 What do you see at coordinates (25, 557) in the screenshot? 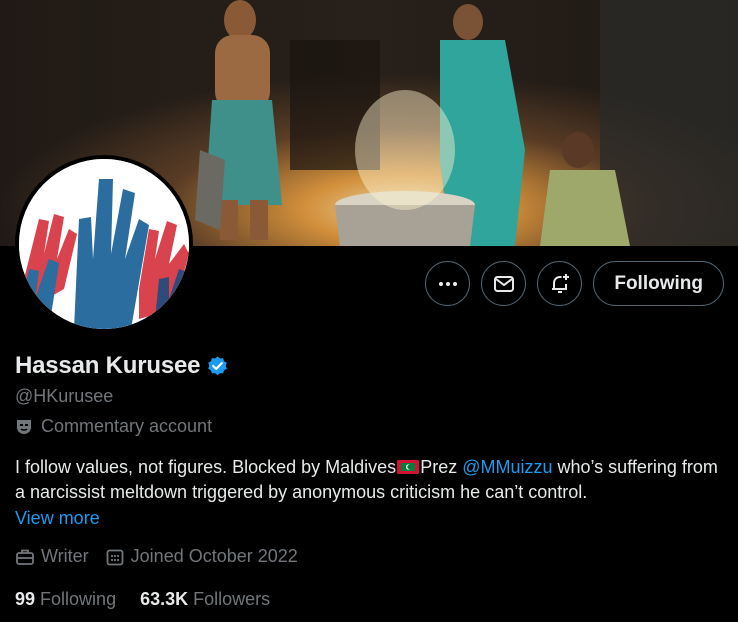
I see `briefcase-icon` at bounding box center [25, 557].